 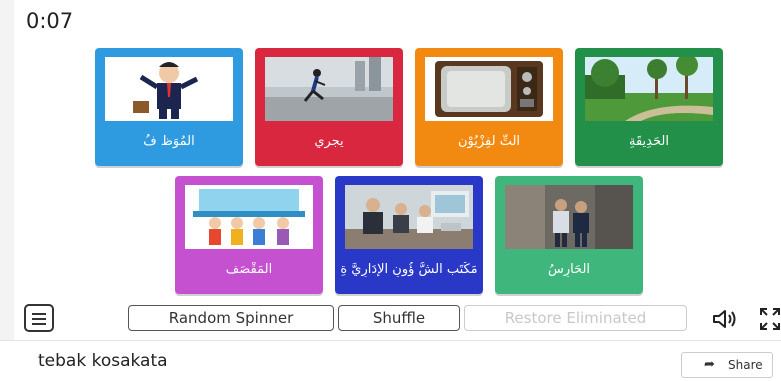 What do you see at coordinates (169, 141) in the screenshot?
I see `card-label: الْمُوَظَّ فُ` at bounding box center [169, 141].